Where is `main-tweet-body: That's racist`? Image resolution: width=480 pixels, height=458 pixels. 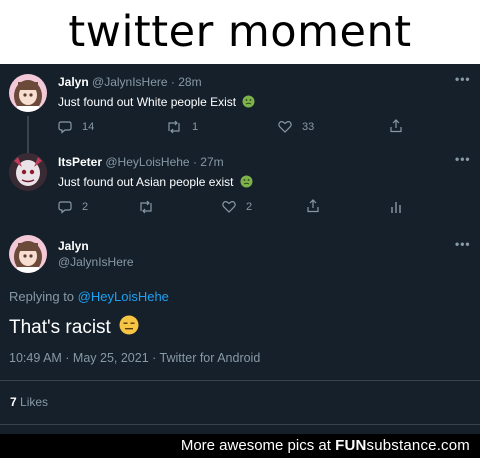
main-tweet-body: That's racist is located at coordinates (74, 328).